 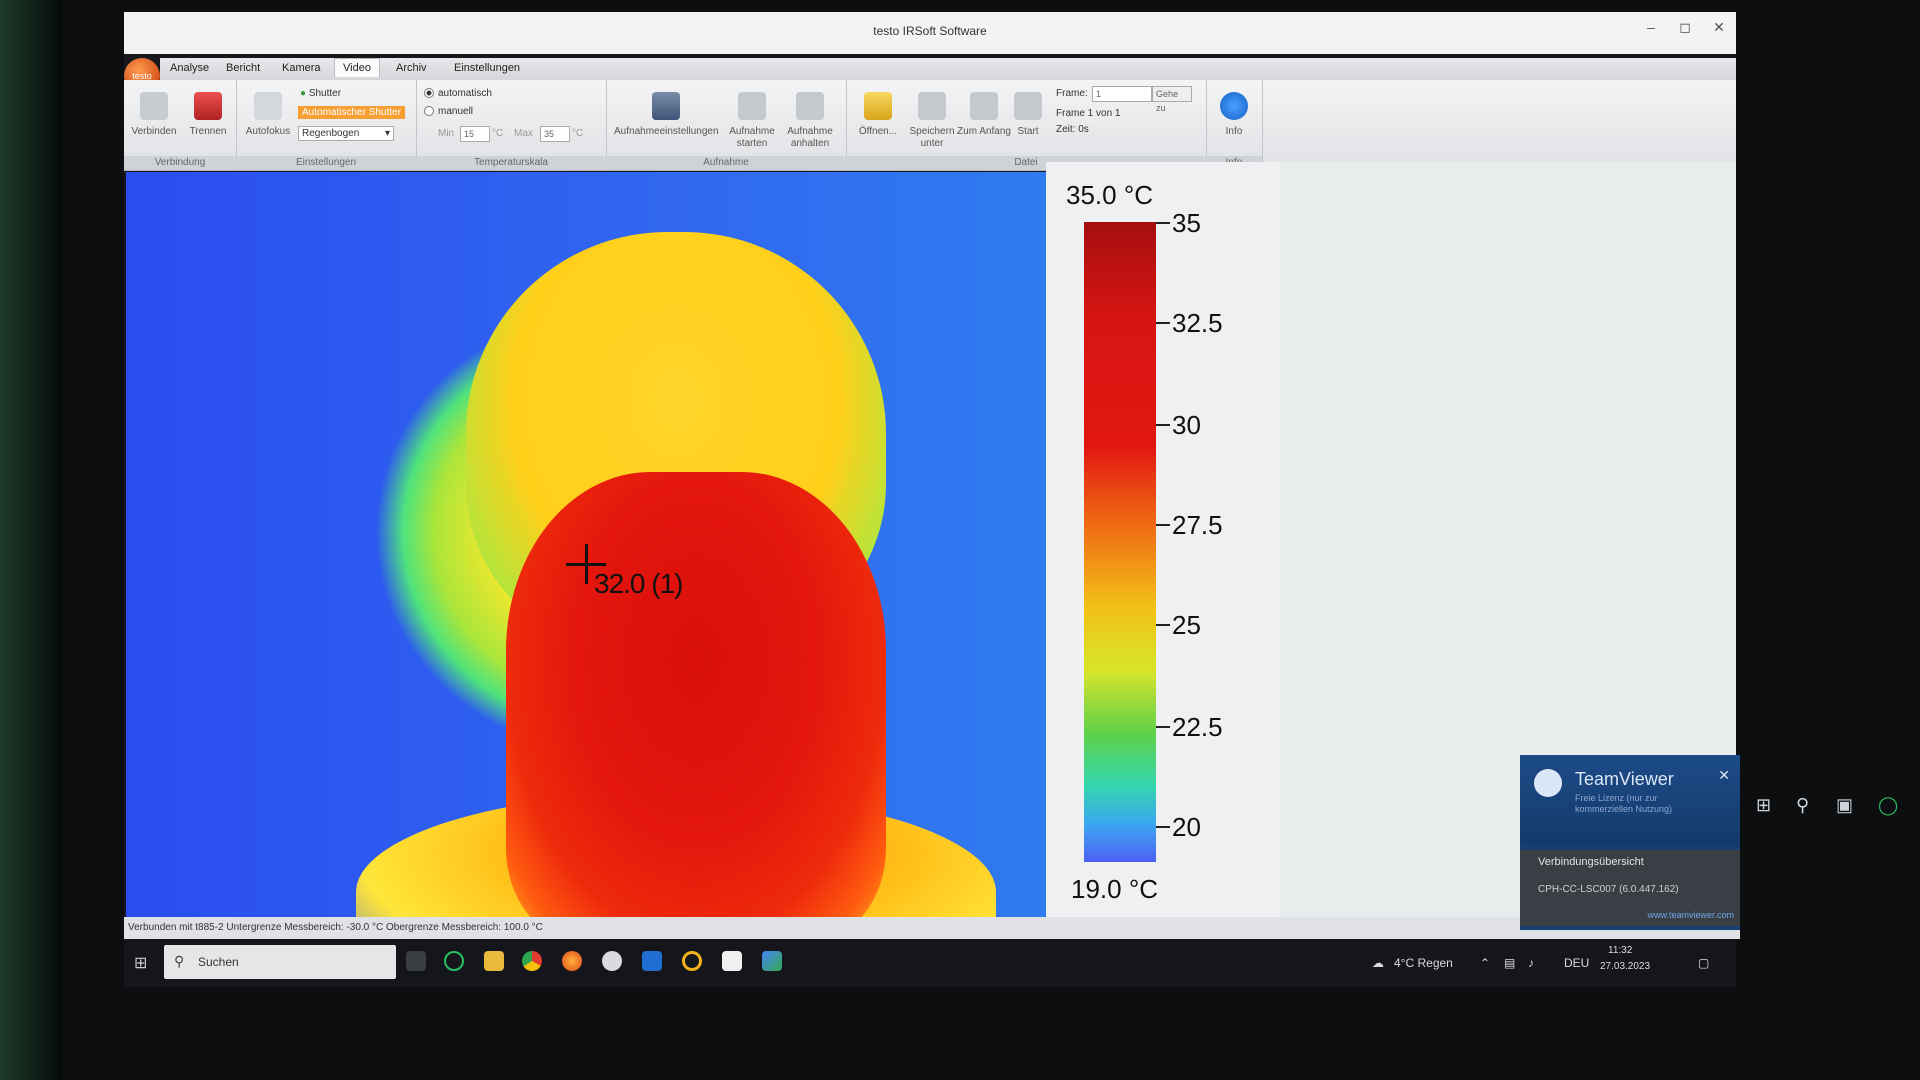 What do you see at coordinates (932, 106) in the screenshot?
I see `save-icon` at bounding box center [932, 106].